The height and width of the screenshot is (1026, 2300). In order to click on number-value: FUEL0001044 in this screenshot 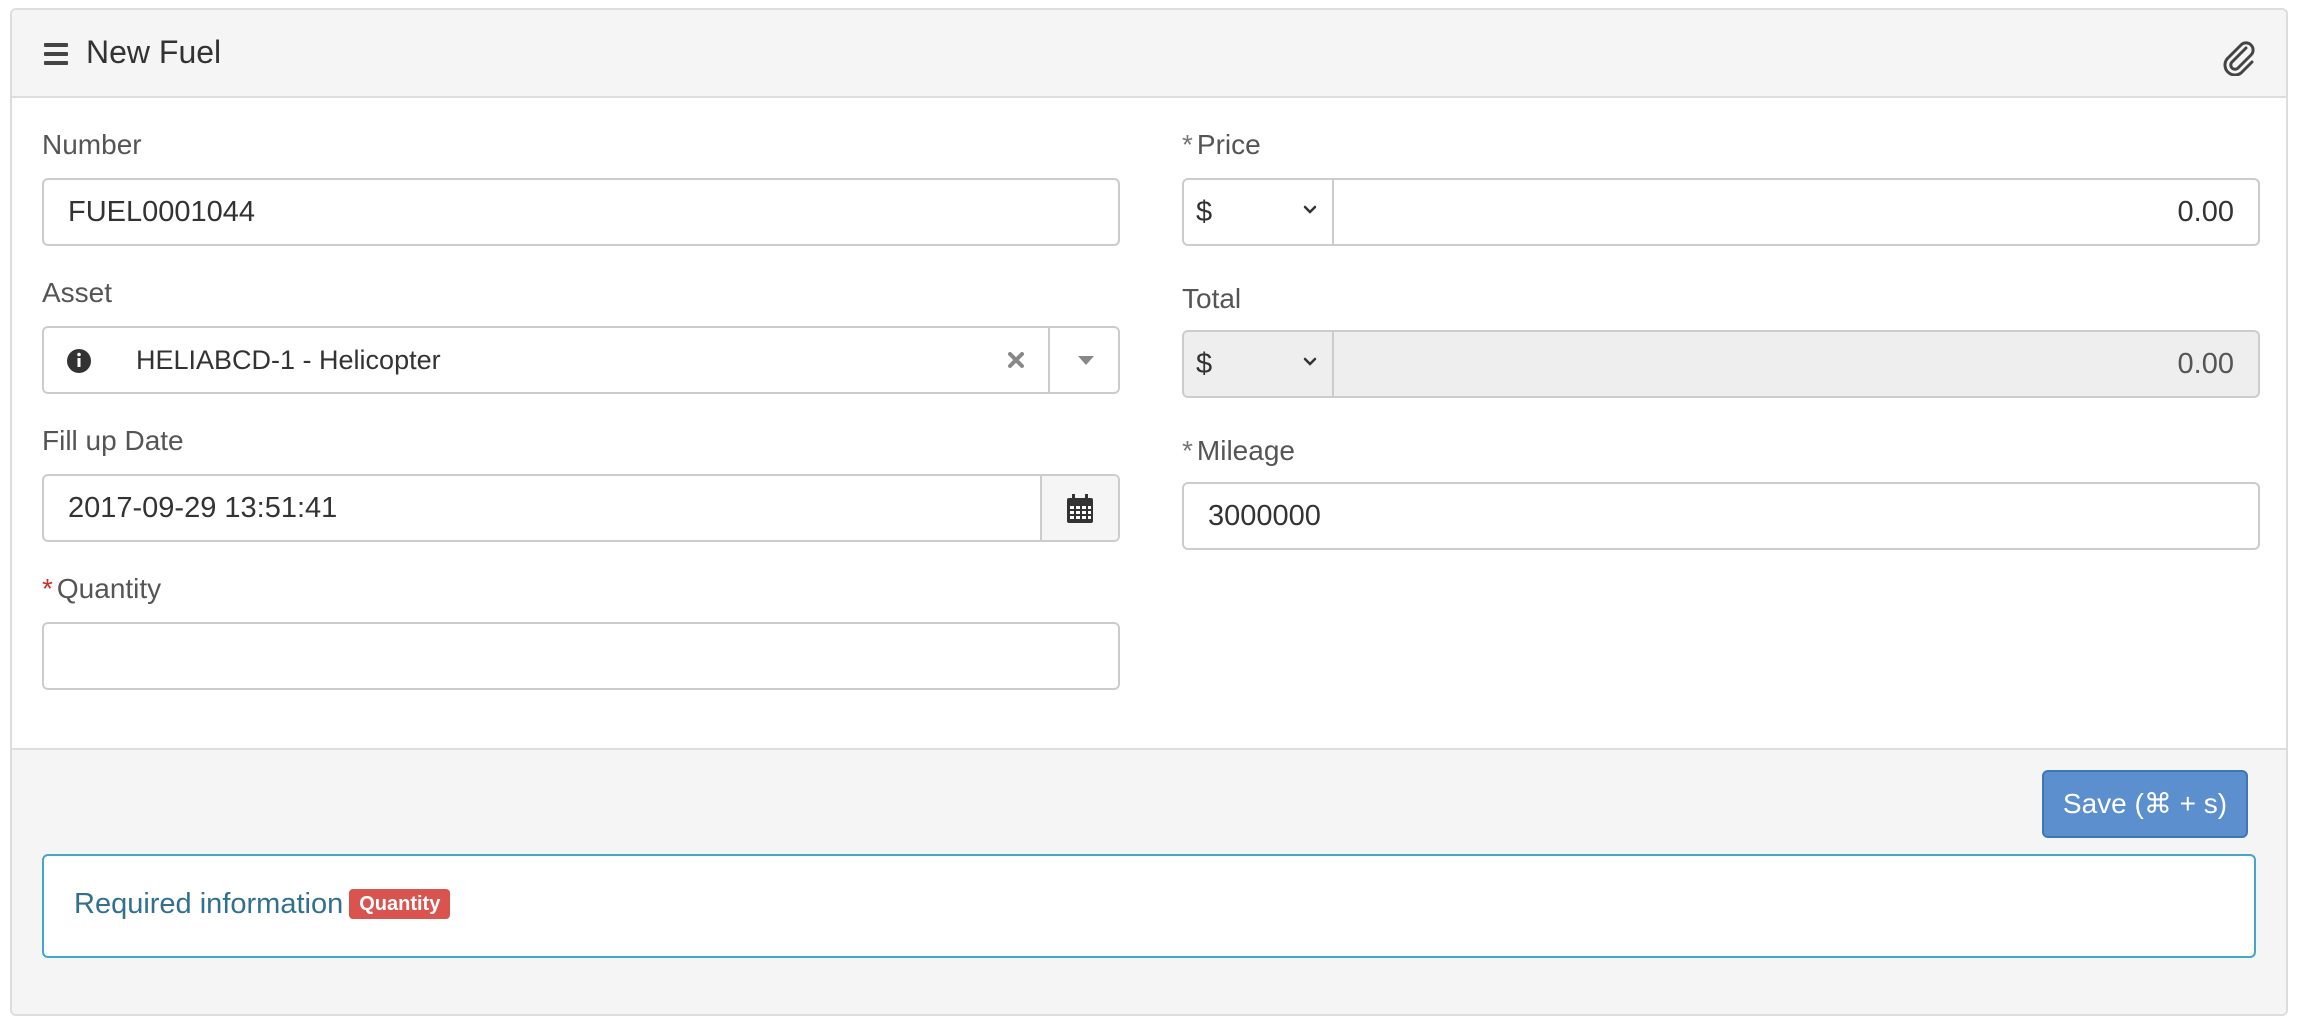, I will do `click(162, 212)`.